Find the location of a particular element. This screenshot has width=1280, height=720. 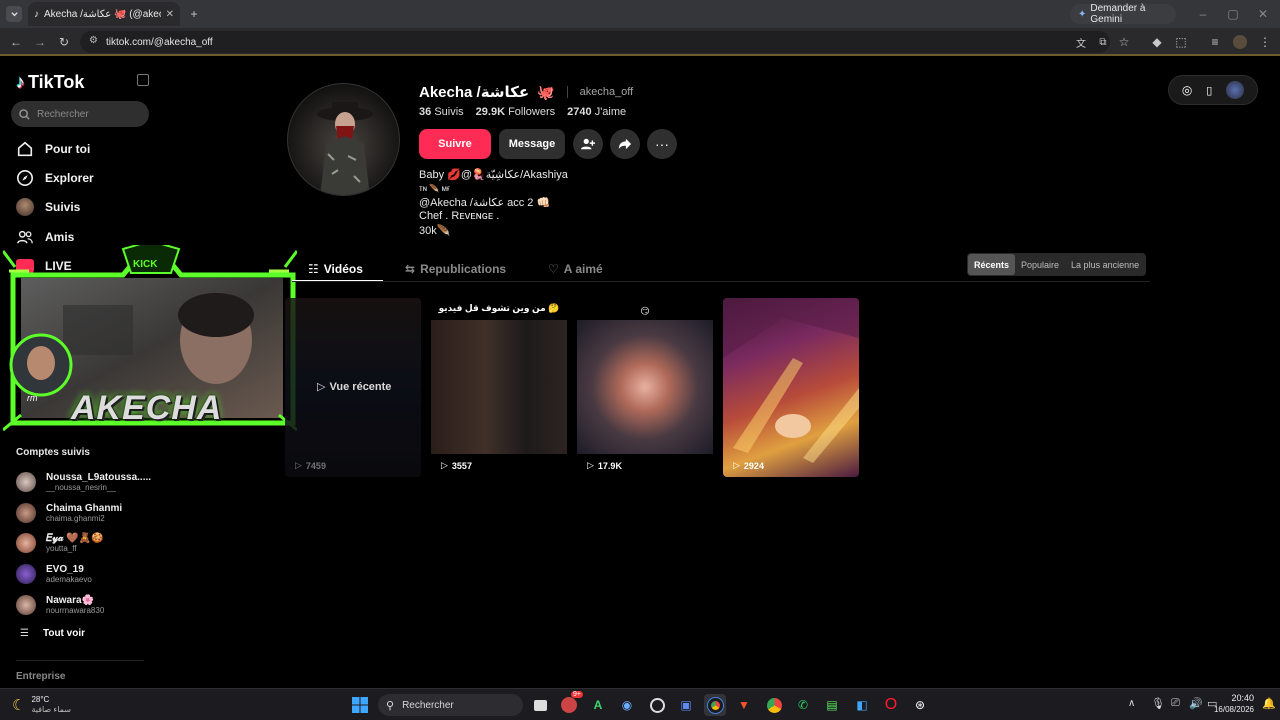

profile-avatar is located at coordinates (343, 139).